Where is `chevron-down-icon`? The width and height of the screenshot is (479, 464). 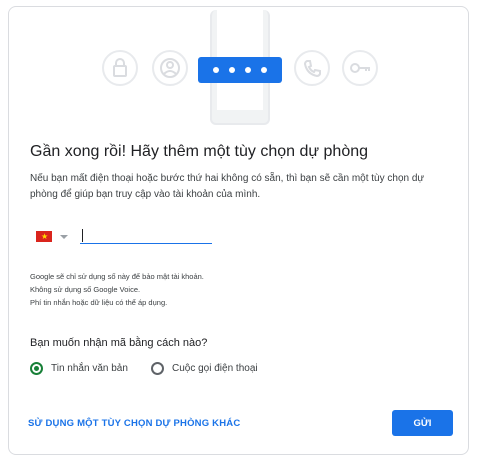 chevron-down-icon is located at coordinates (64, 237).